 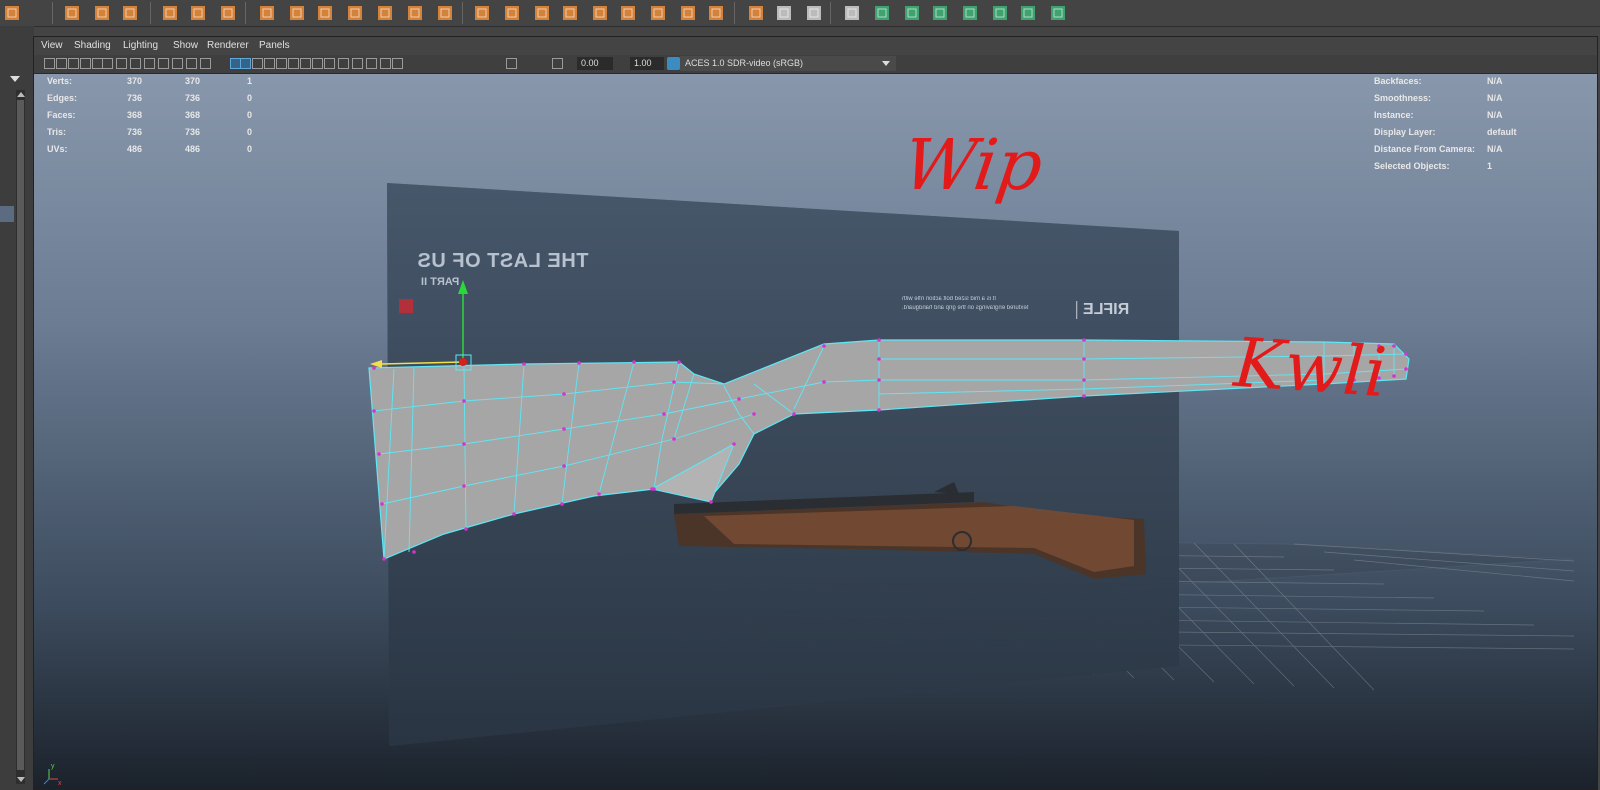 I want to click on color-space-dropdown: ACES 1.0 SDR-video (sRGB), so click(x=788, y=63).